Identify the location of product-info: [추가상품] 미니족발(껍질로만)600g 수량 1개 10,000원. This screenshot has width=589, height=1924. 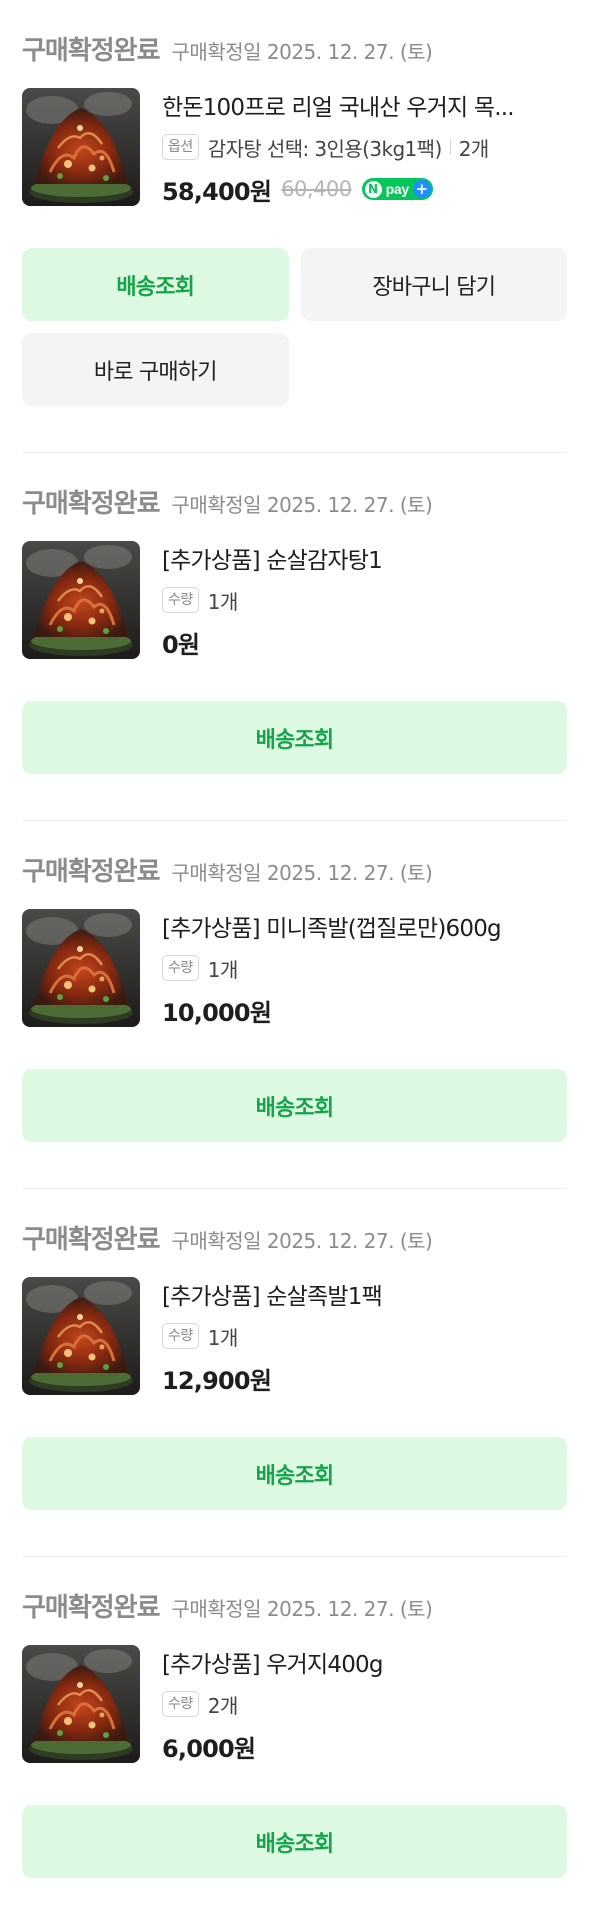
(364, 968).